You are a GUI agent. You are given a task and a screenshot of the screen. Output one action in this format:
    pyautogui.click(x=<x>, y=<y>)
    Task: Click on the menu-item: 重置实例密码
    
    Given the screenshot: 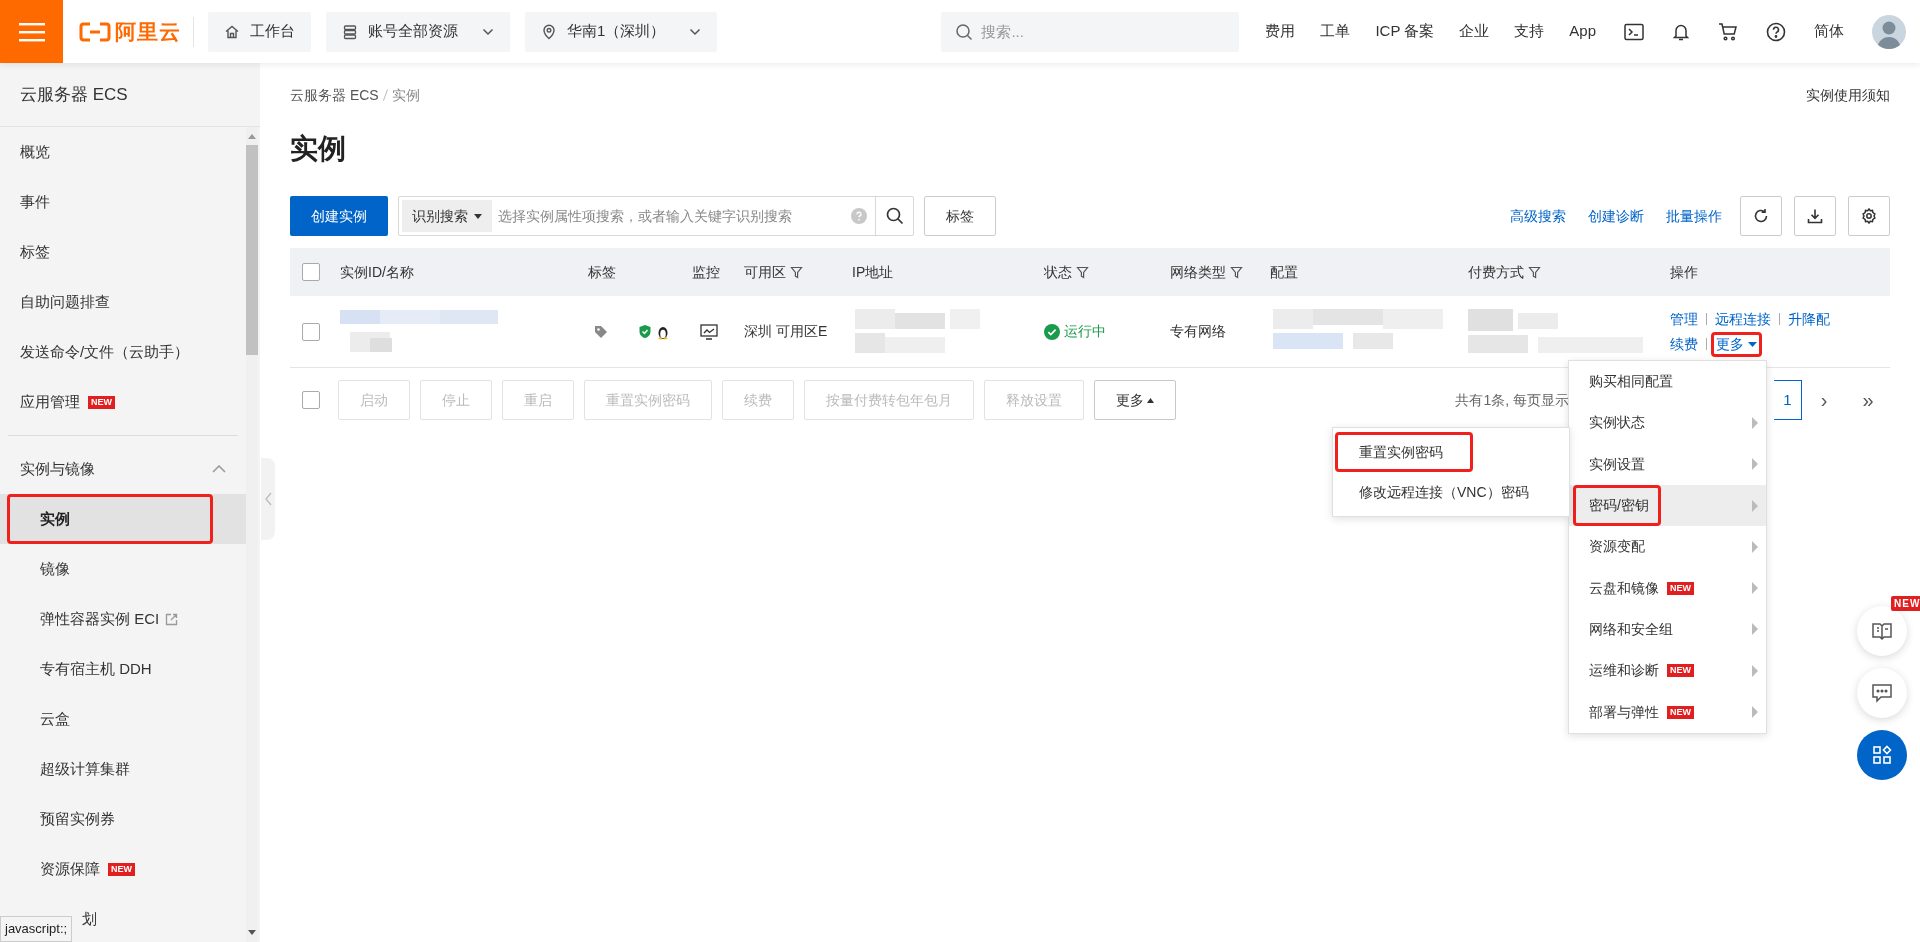 What is the action you would take?
    pyautogui.click(x=1451, y=452)
    